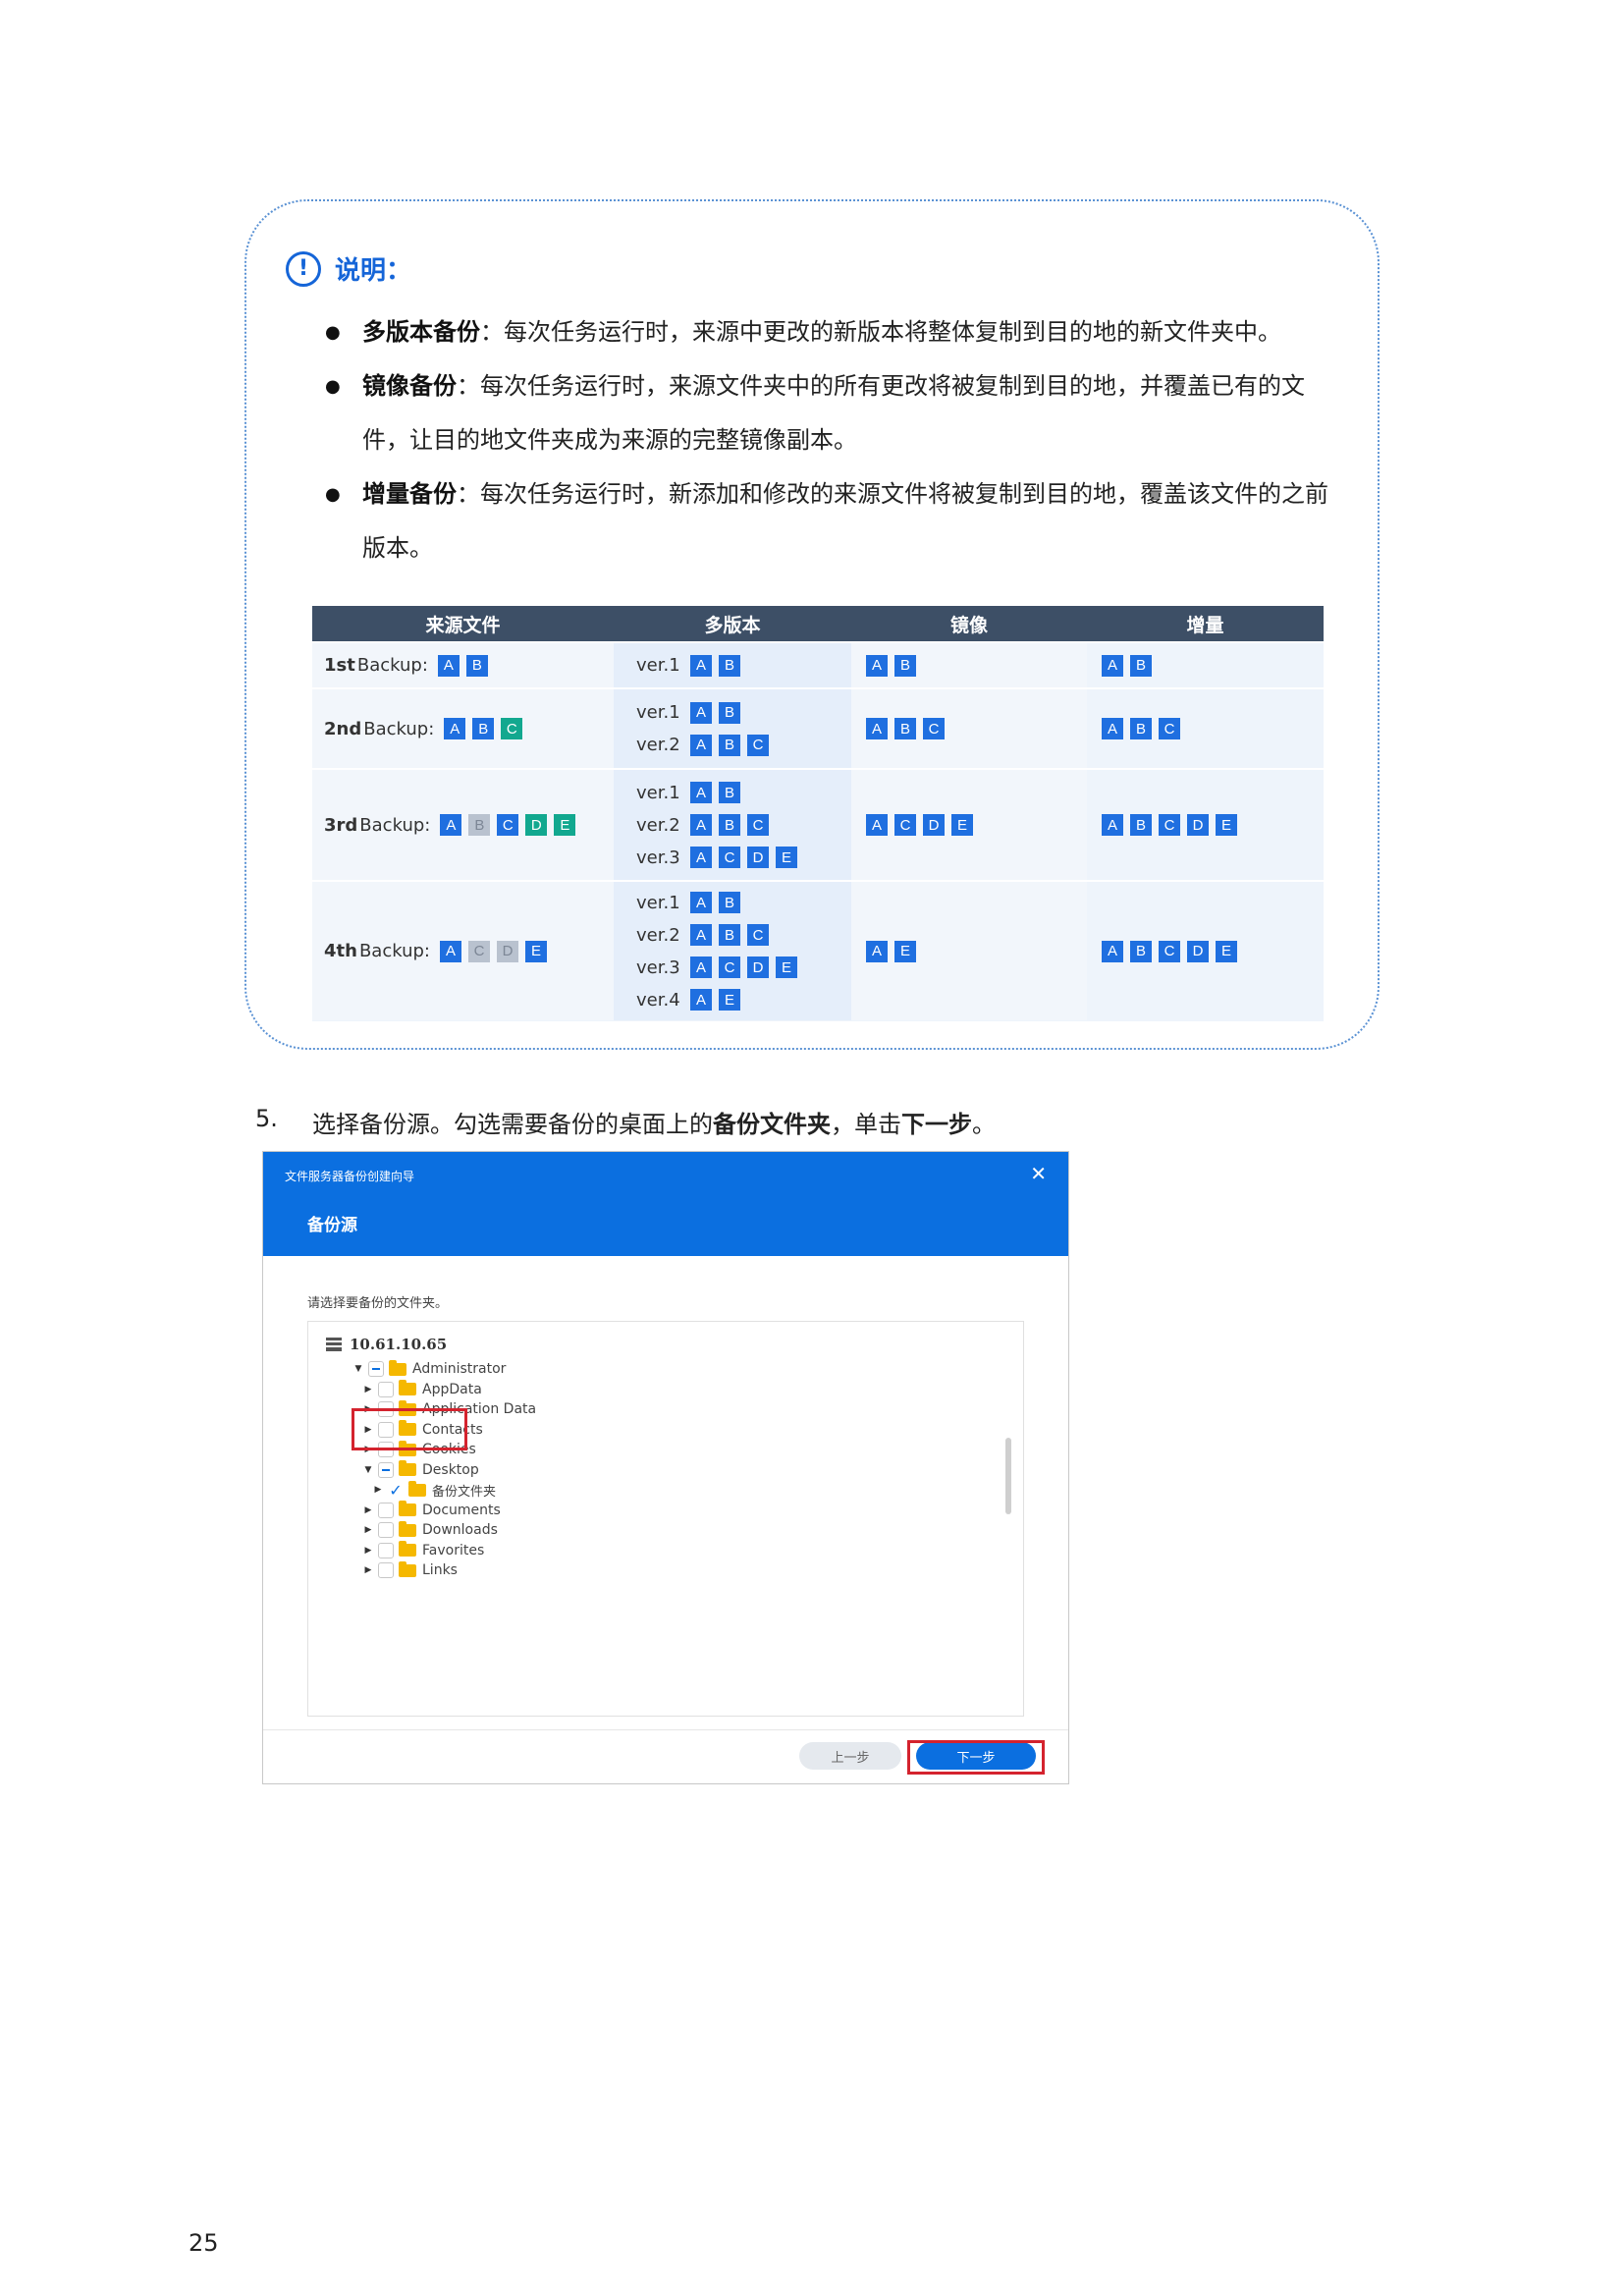  Describe the element at coordinates (386, 1344) in the screenshot. I see `server-node: 10.61.10.65` at that location.